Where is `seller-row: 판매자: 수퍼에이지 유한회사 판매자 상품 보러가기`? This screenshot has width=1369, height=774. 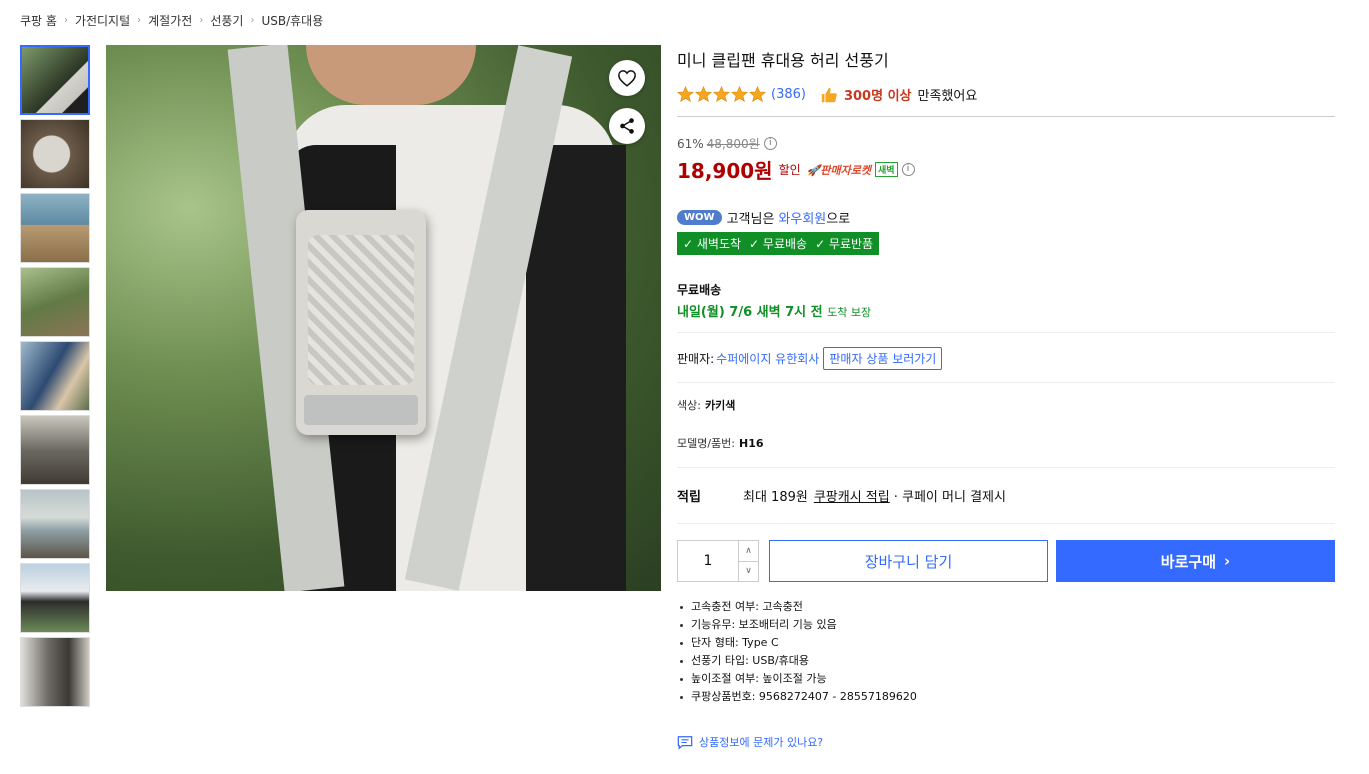 seller-row: 판매자: 수퍼에이지 유한회사 판매자 상품 보러가기 is located at coordinates (1006, 358).